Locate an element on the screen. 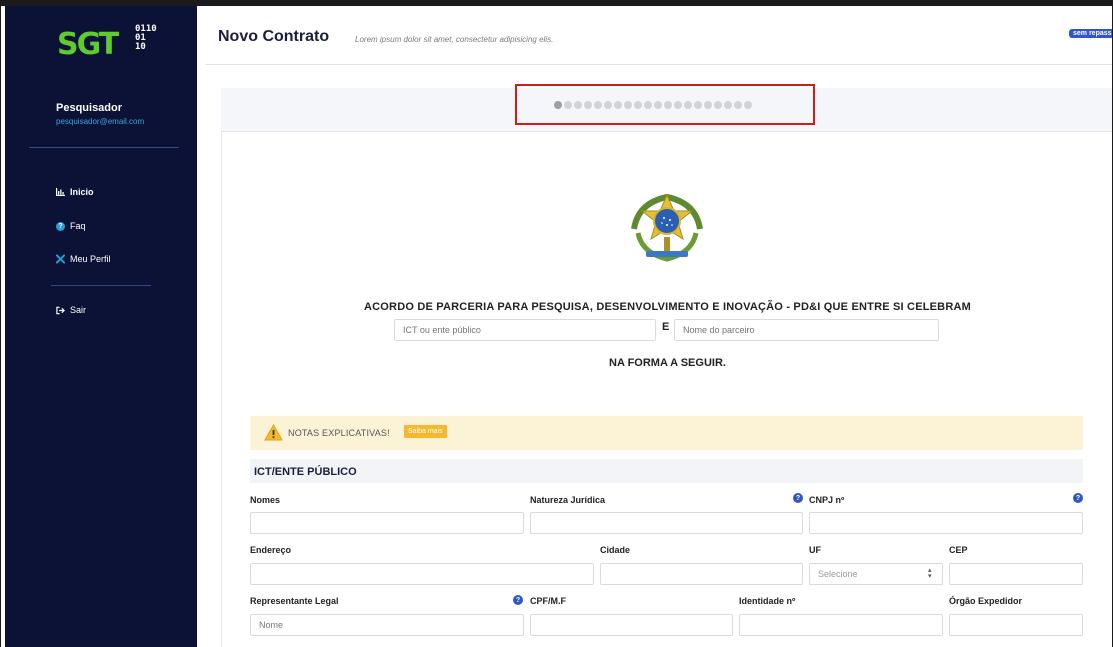  document-subtitle: NA FORMA A SEGUIR. is located at coordinates (667, 363).